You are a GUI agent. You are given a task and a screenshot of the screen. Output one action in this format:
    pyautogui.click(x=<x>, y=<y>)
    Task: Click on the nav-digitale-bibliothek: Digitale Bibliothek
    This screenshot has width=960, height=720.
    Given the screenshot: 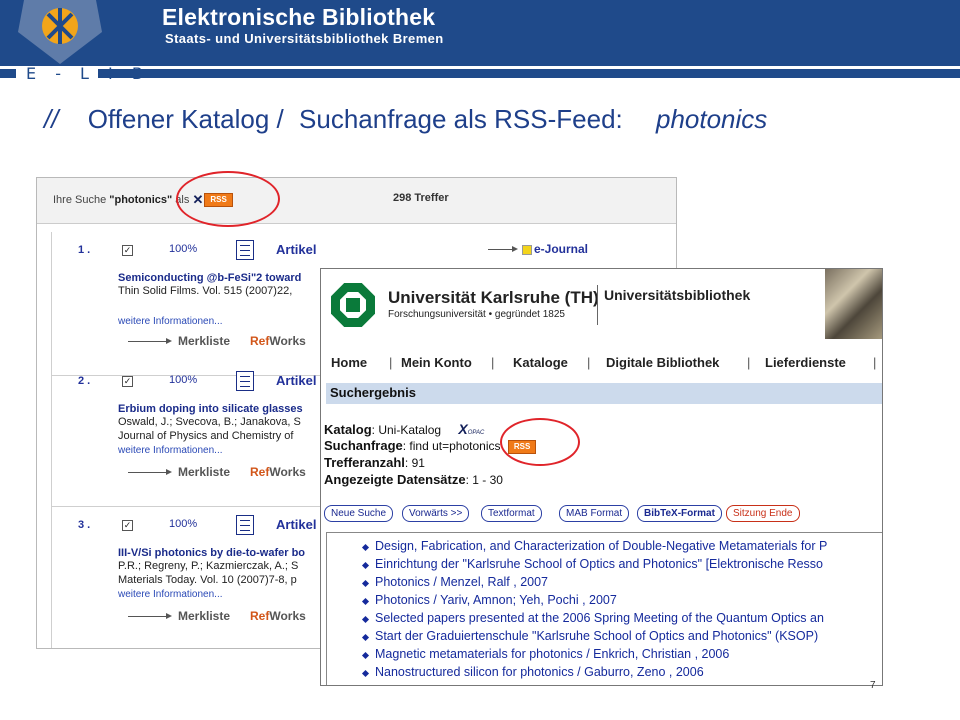 What is the action you would take?
    pyautogui.click(x=662, y=362)
    